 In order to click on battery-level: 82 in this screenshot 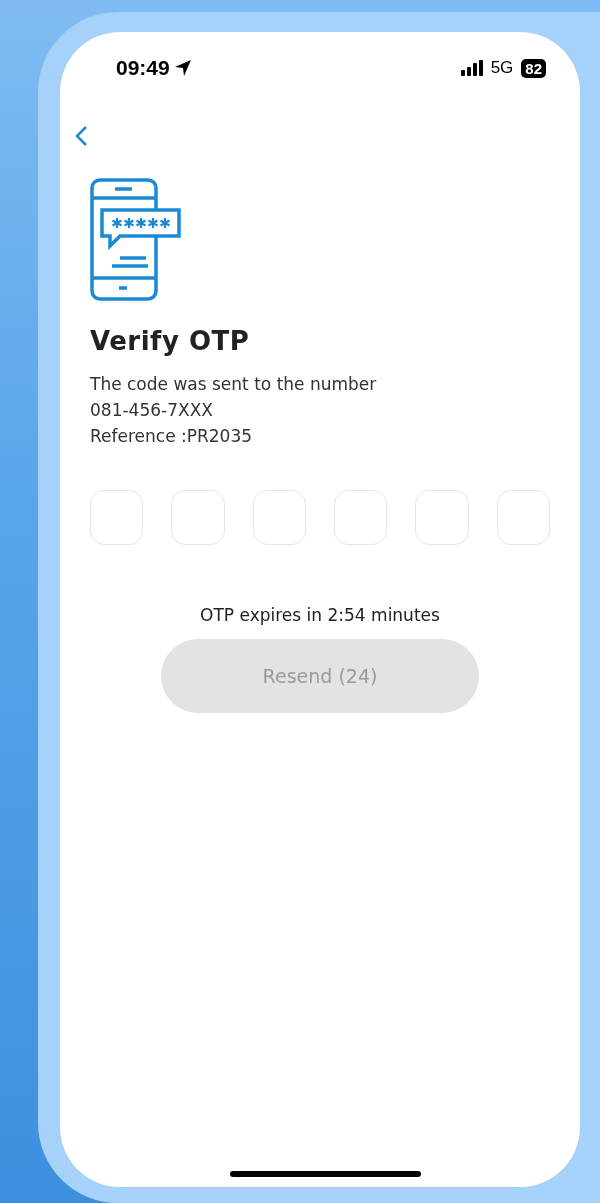, I will do `click(533, 68)`.